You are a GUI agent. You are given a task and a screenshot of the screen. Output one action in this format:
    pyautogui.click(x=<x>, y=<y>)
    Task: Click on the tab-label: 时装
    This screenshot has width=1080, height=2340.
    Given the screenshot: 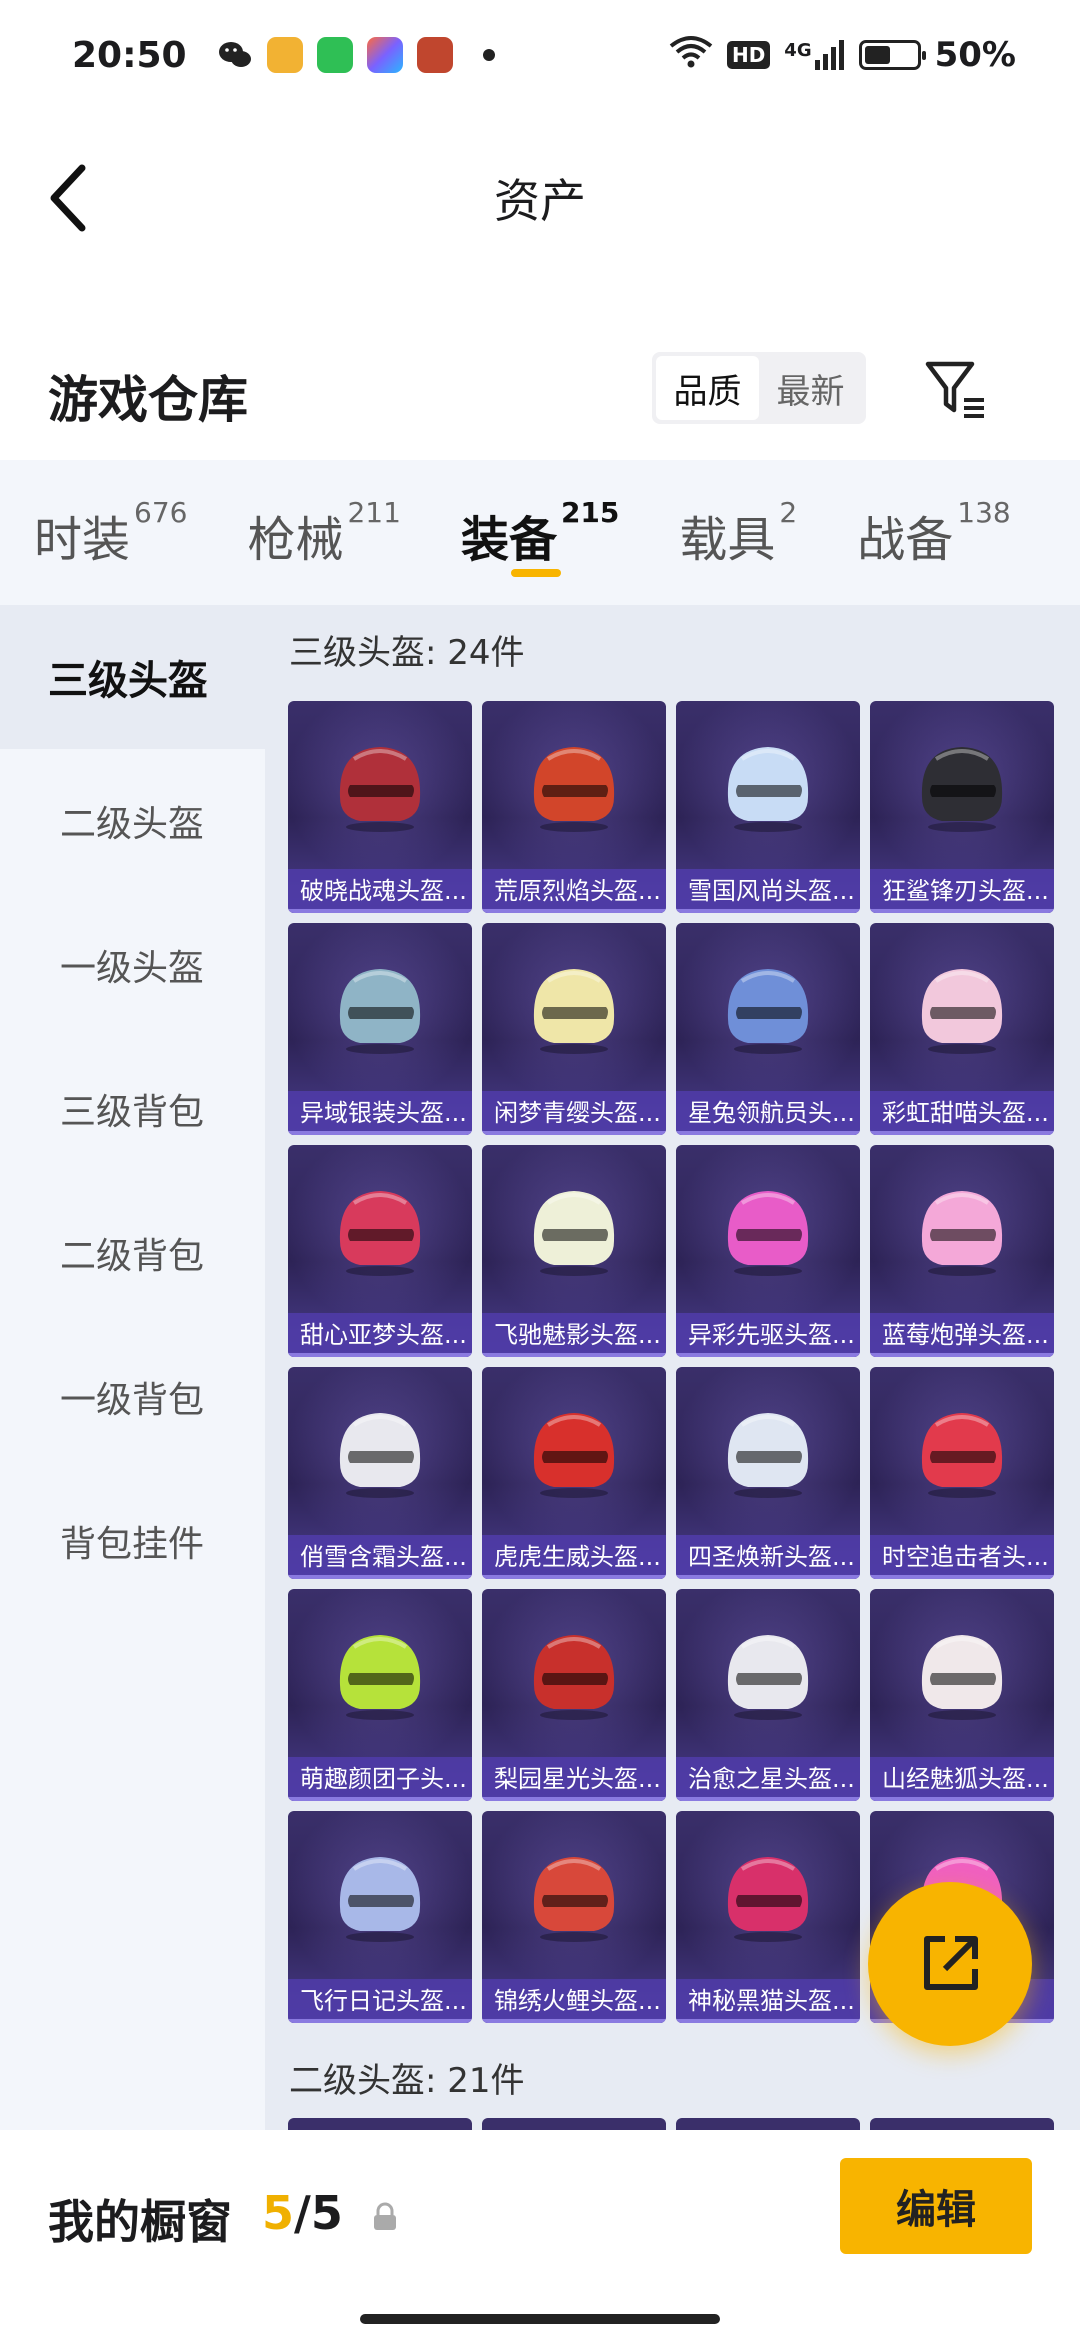 What is the action you would take?
    pyautogui.click(x=82, y=540)
    